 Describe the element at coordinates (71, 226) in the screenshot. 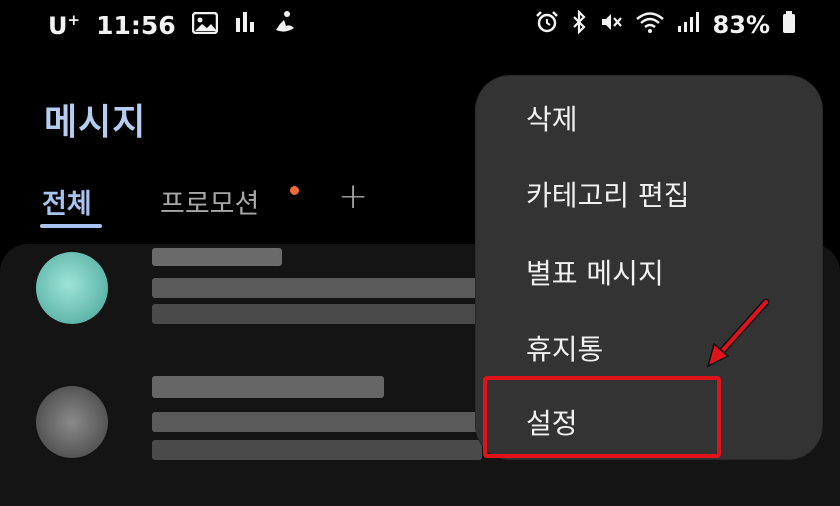

I see `active-tab-indicator` at that location.